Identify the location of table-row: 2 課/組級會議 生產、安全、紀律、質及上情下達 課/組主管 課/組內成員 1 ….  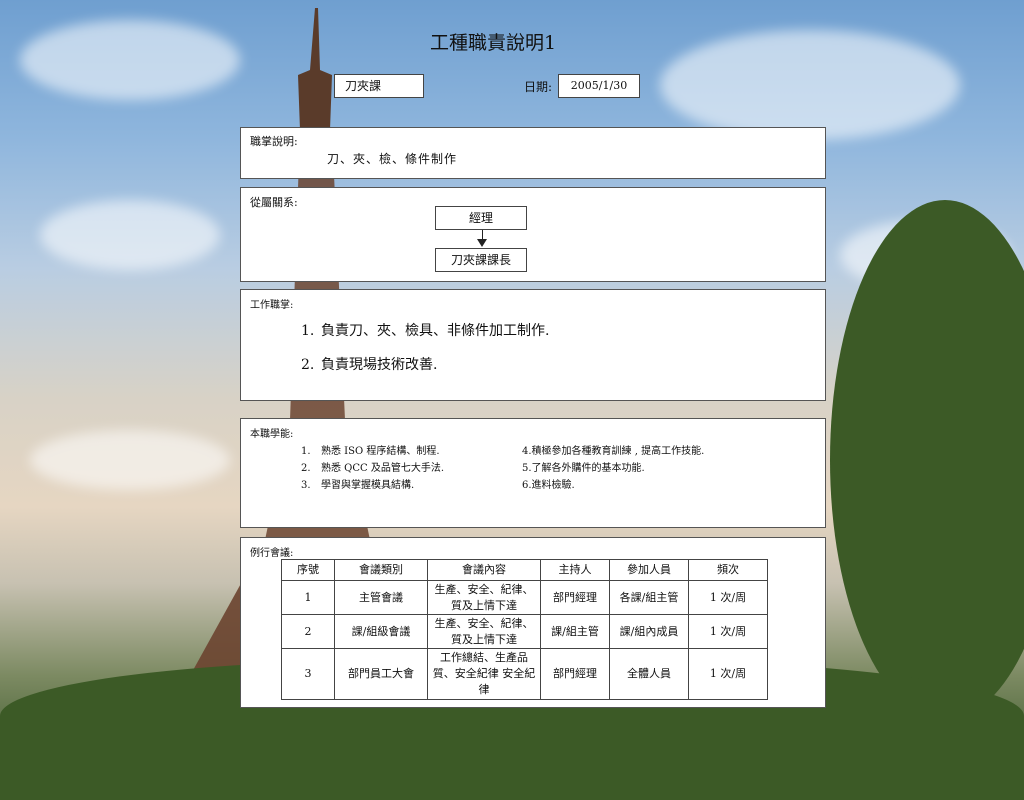
(524, 631).